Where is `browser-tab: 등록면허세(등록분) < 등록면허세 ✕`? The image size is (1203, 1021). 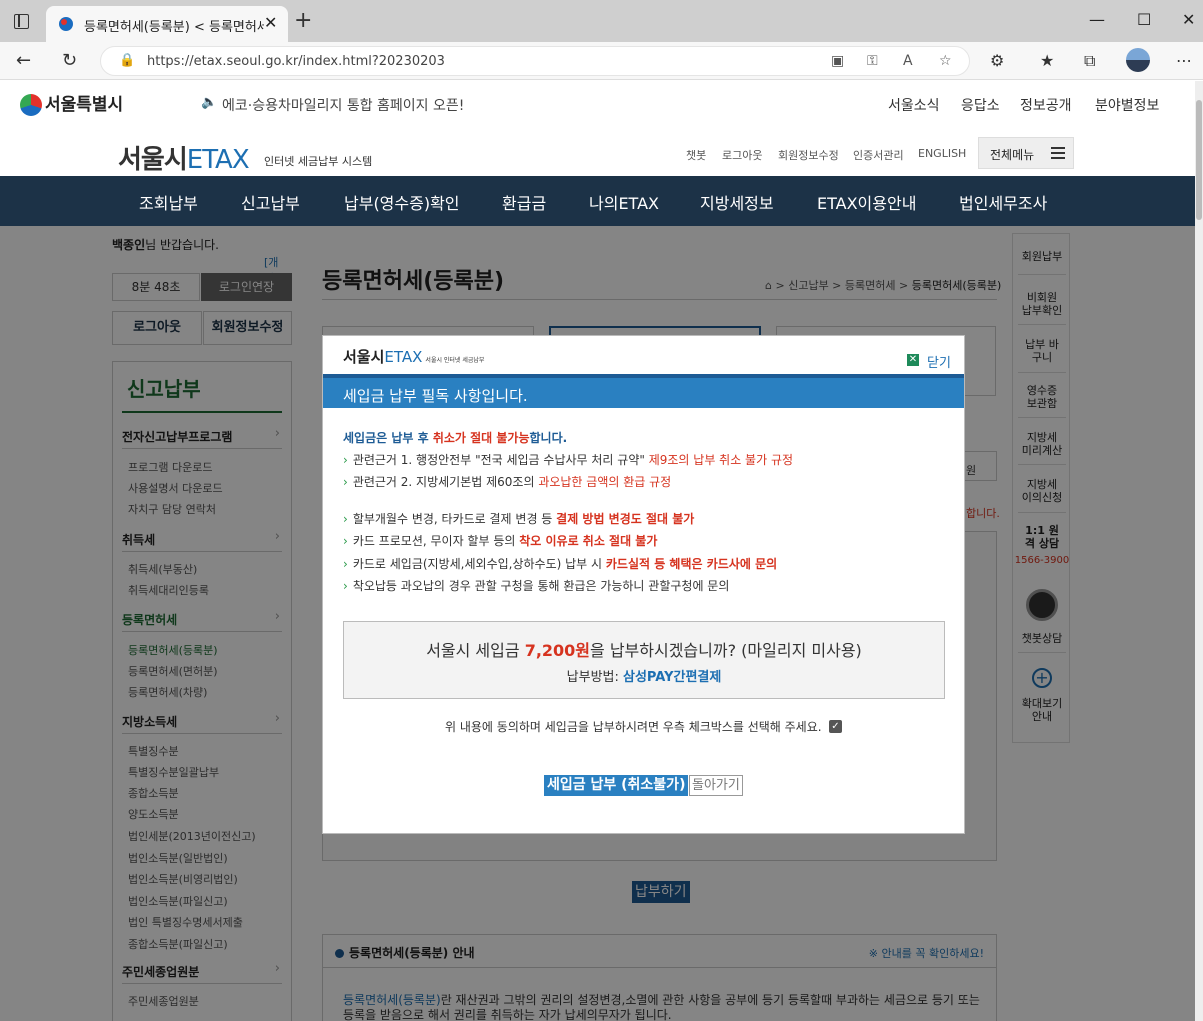
browser-tab: 등록면허세(등록분) < 등록면허세 ✕ is located at coordinates (167, 24).